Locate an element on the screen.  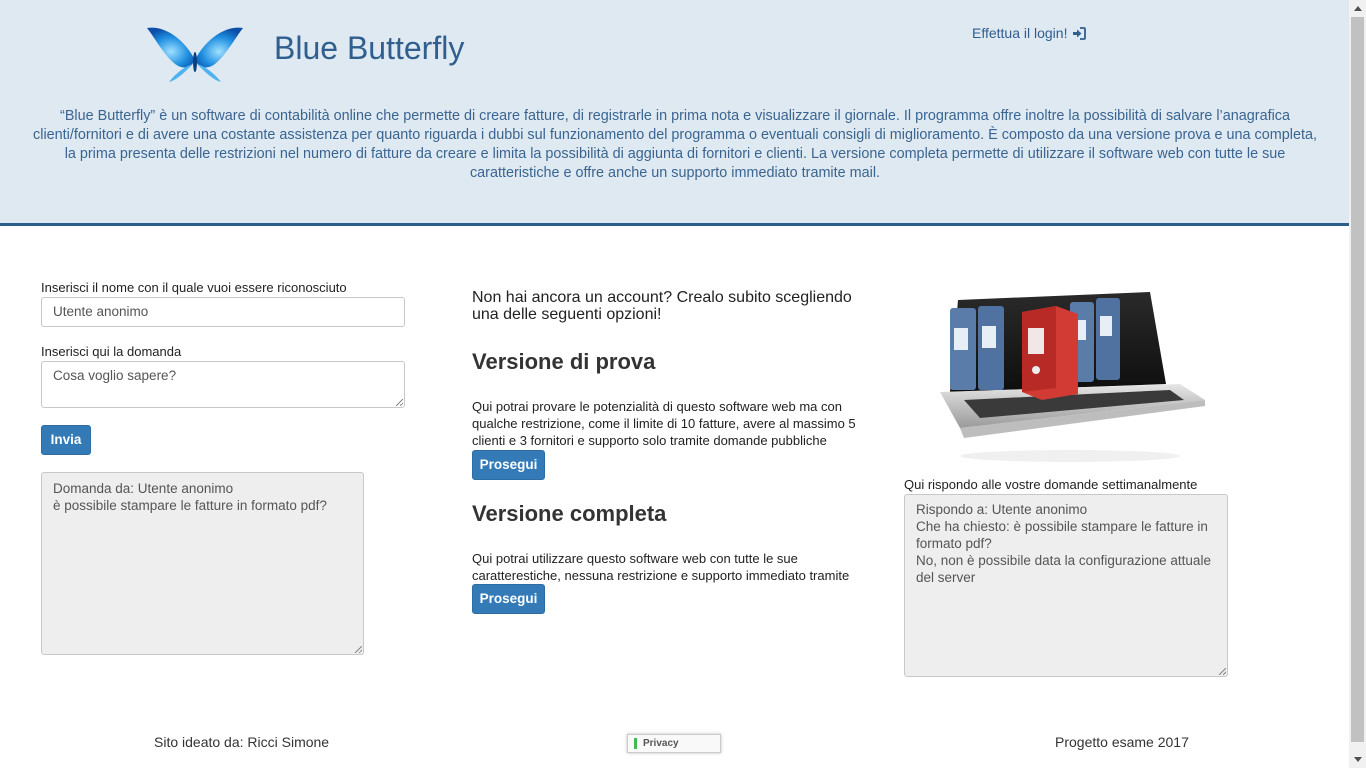
login-link: Effettua il login! is located at coordinates (1029, 33).